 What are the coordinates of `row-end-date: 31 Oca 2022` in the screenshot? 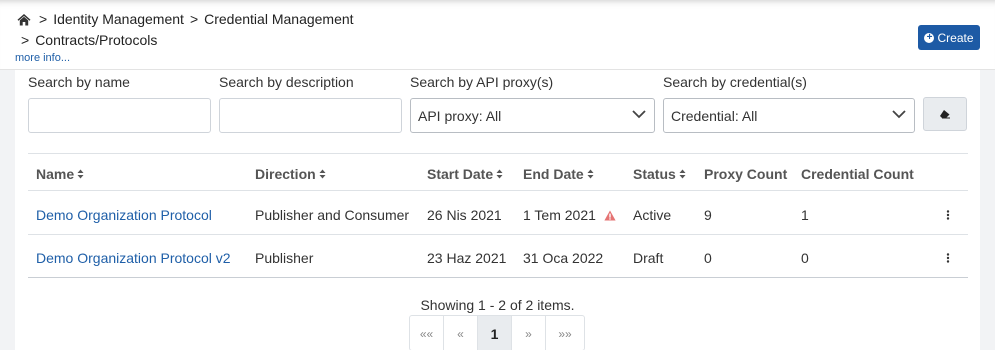 It's located at (563, 258).